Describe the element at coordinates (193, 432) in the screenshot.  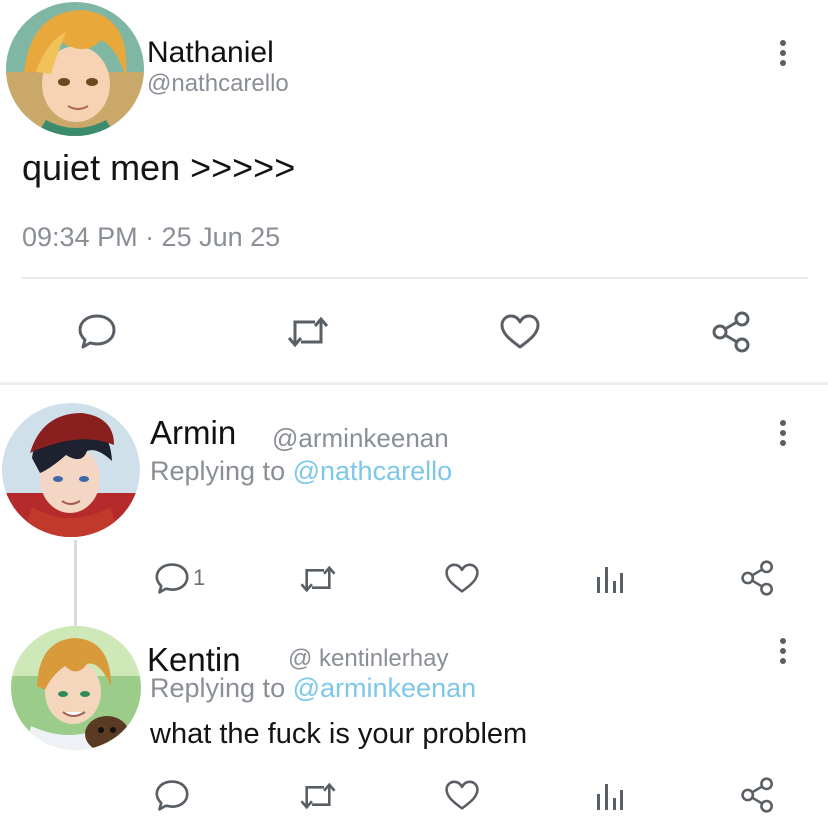
I see `reply-author-name: Armin` at that location.